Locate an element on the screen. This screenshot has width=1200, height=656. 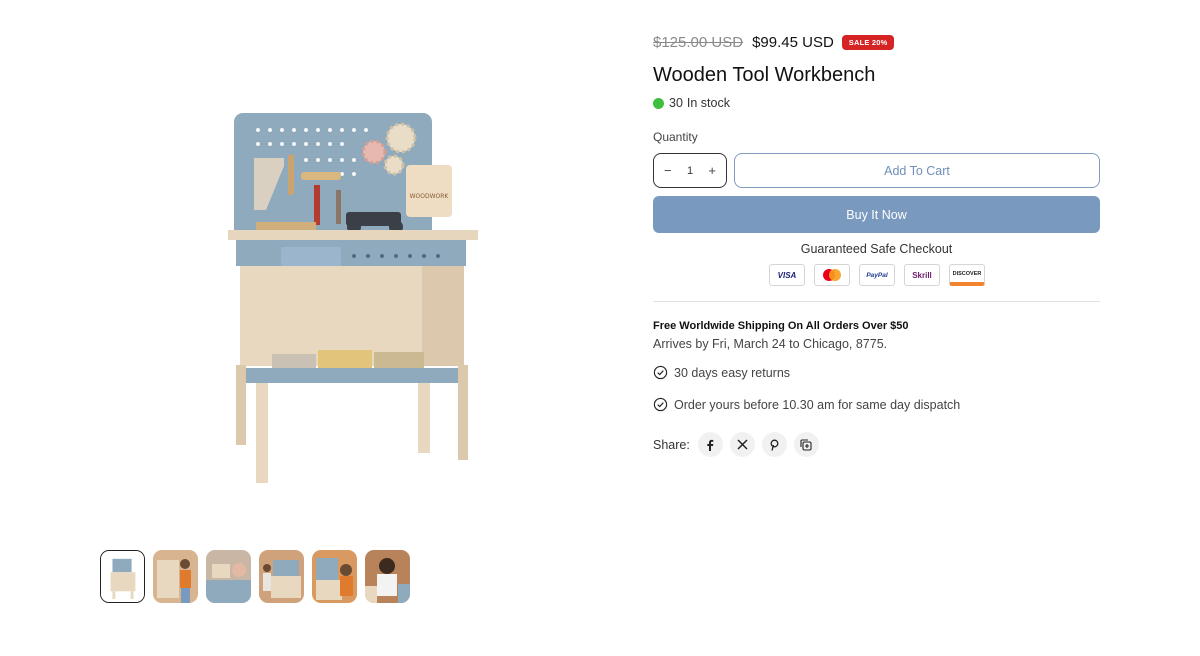
svg-text: WOODWORK is located at coordinates (430, 196).